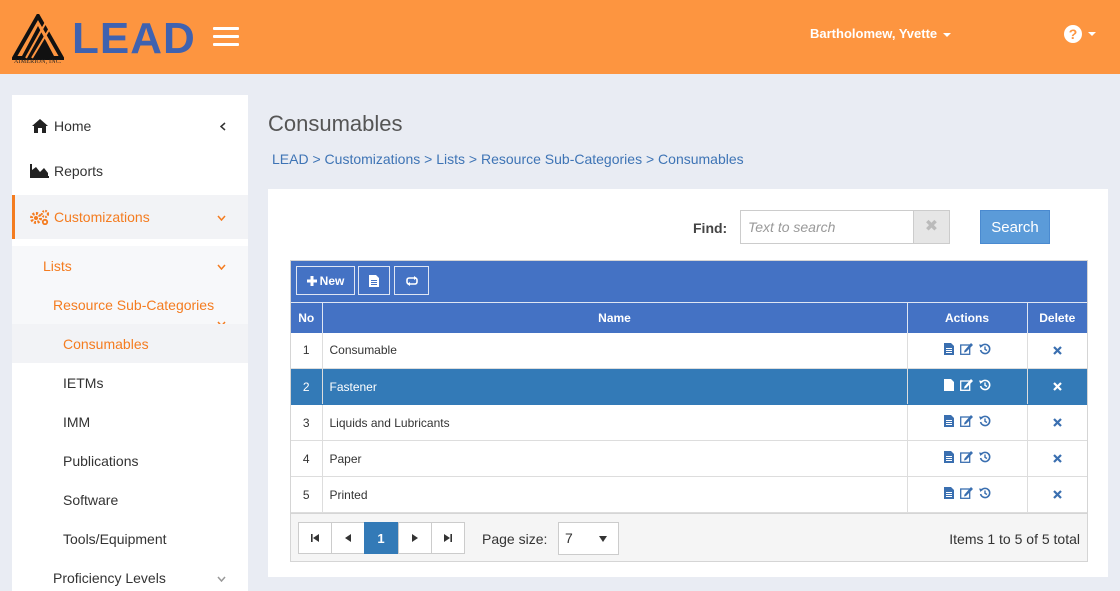 This screenshot has height=591, width=1120. What do you see at coordinates (931, 227) in the screenshot?
I see `clear-search-button: ✖` at bounding box center [931, 227].